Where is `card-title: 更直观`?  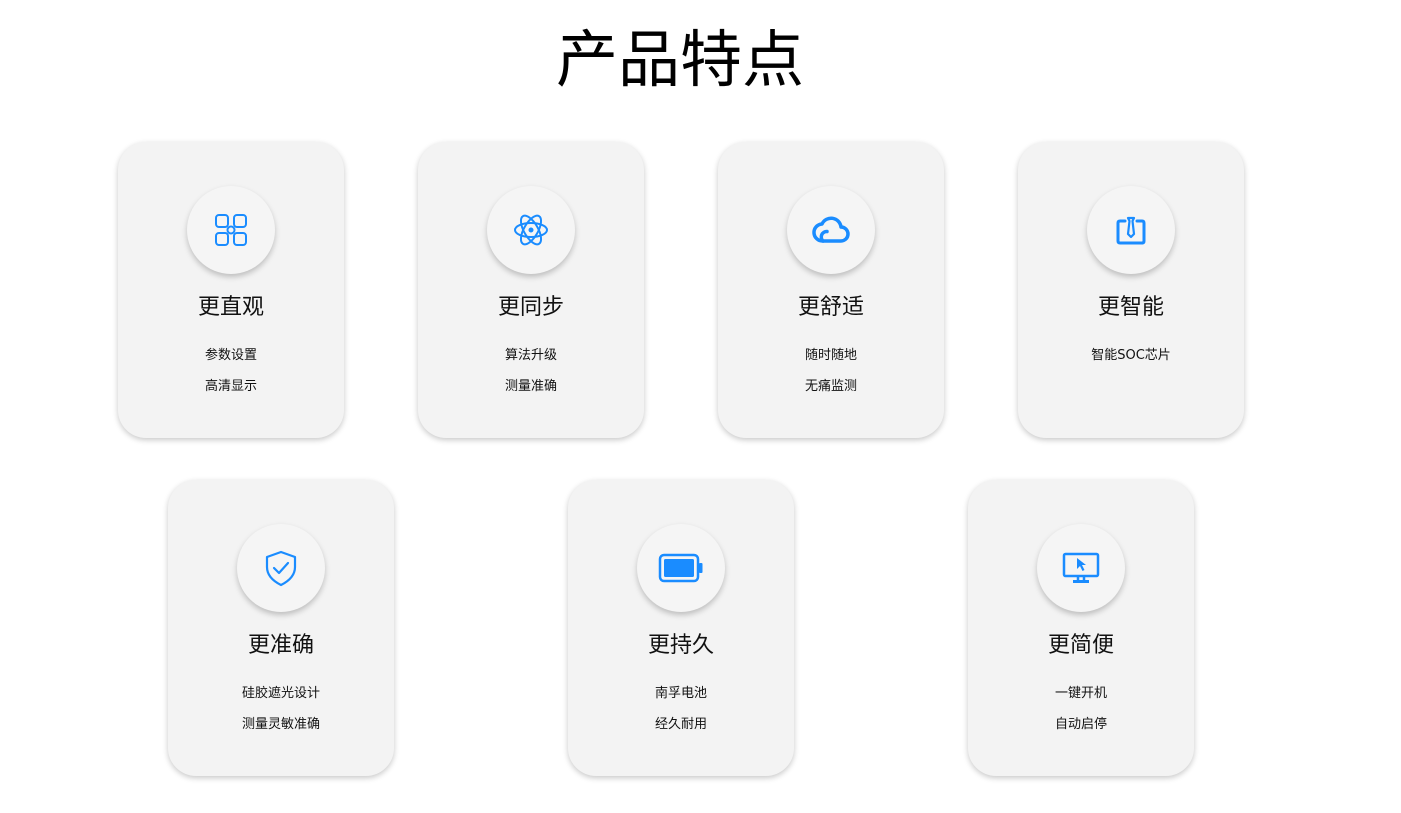
card-title: 更直观 is located at coordinates (230, 307).